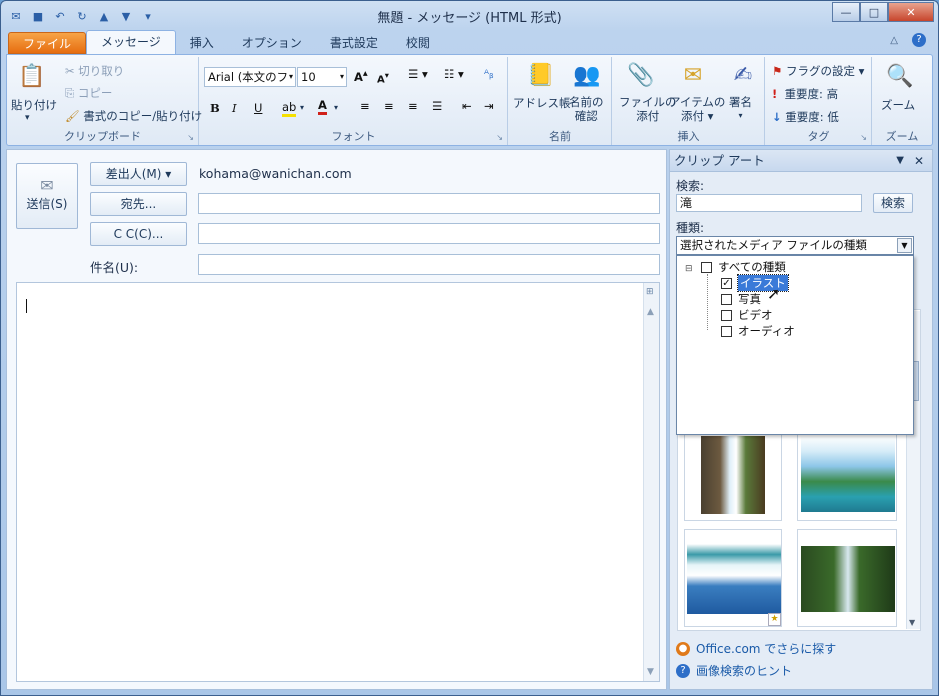 This screenshot has width=939, height=696. I want to click on pen-icon: ✍, so click(743, 75).